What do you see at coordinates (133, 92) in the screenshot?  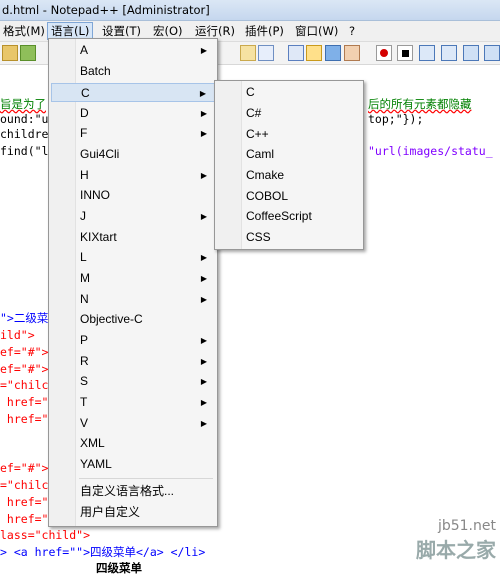 I see `lang-item-c: C ▶` at bounding box center [133, 92].